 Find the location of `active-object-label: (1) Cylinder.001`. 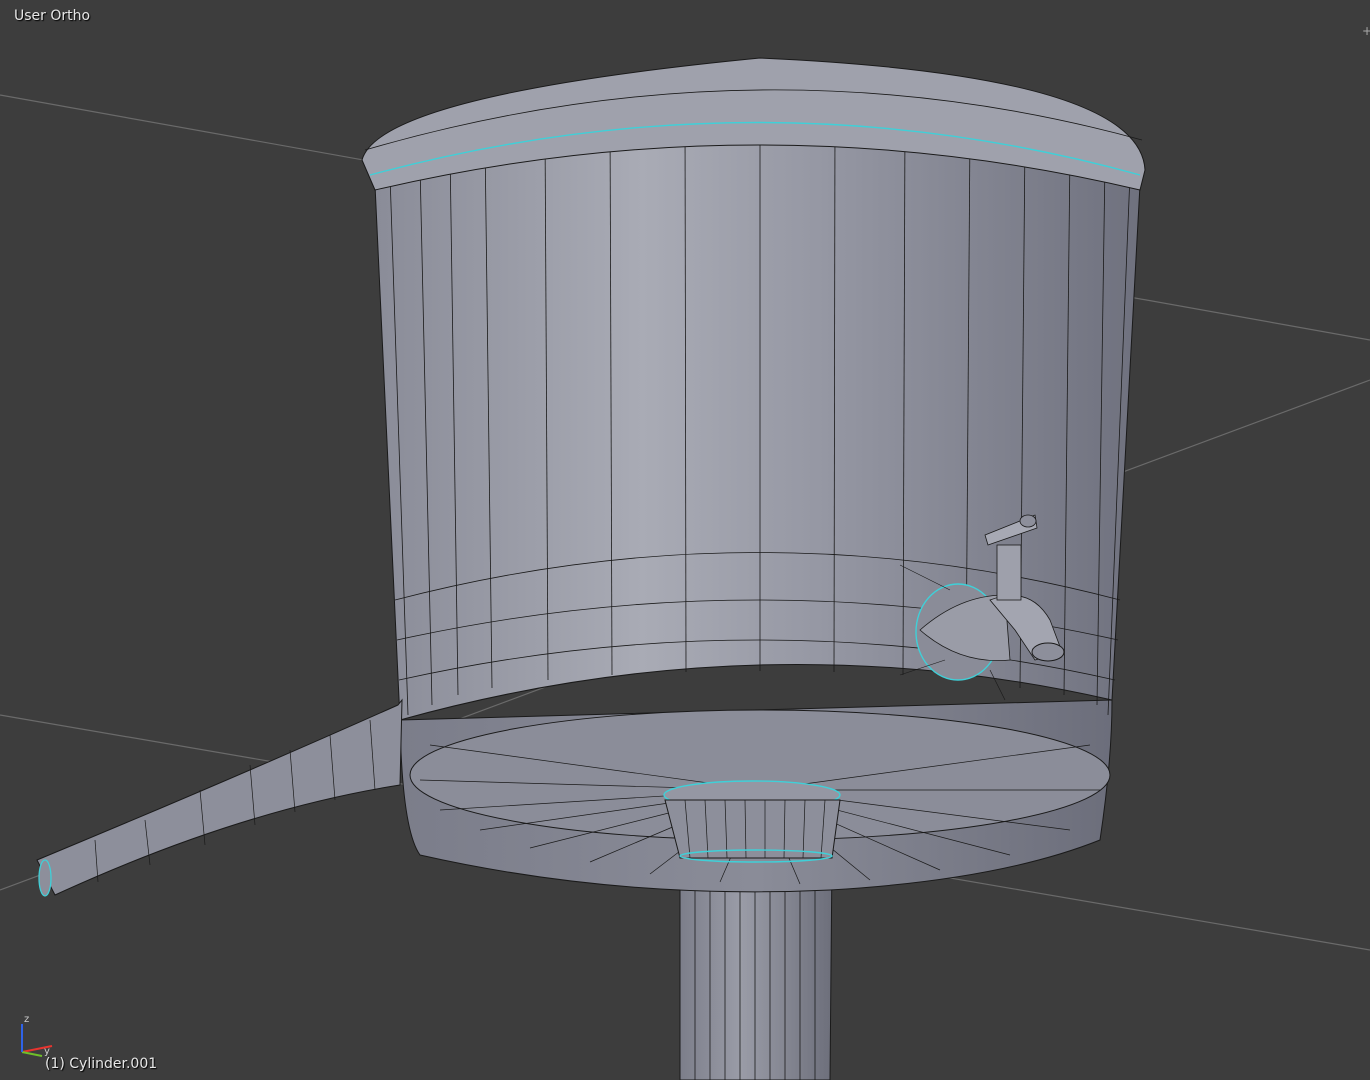

active-object-label: (1) Cylinder.001 is located at coordinates (101, 1064).